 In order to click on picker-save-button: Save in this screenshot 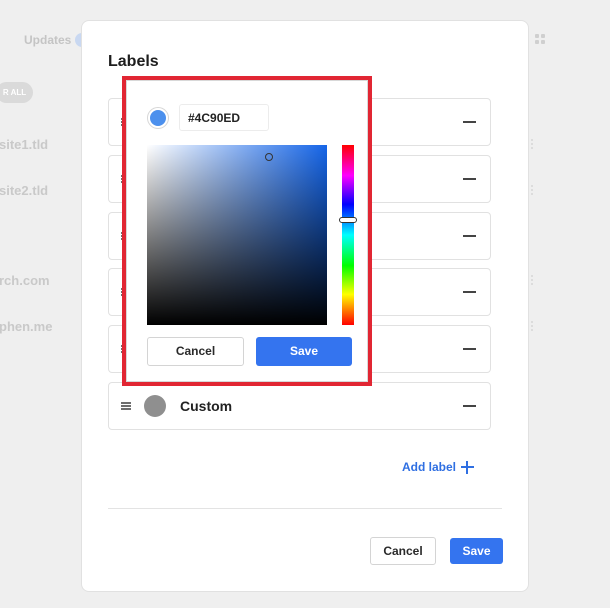, I will do `click(304, 351)`.